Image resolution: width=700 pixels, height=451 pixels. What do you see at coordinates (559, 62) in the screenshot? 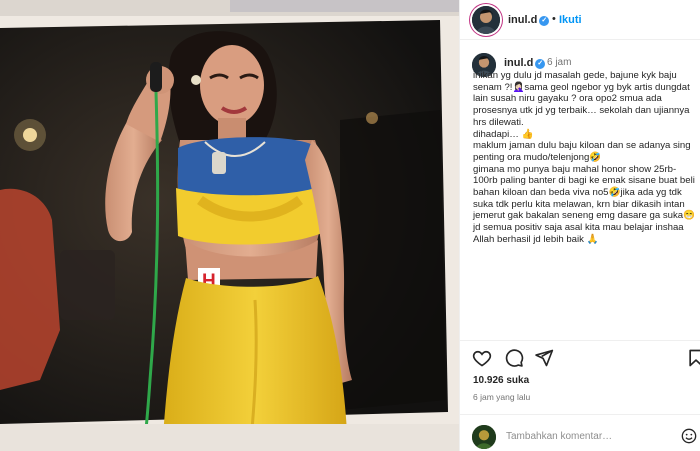
I see `caption-time: 6 jam` at bounding box center [559, 62].